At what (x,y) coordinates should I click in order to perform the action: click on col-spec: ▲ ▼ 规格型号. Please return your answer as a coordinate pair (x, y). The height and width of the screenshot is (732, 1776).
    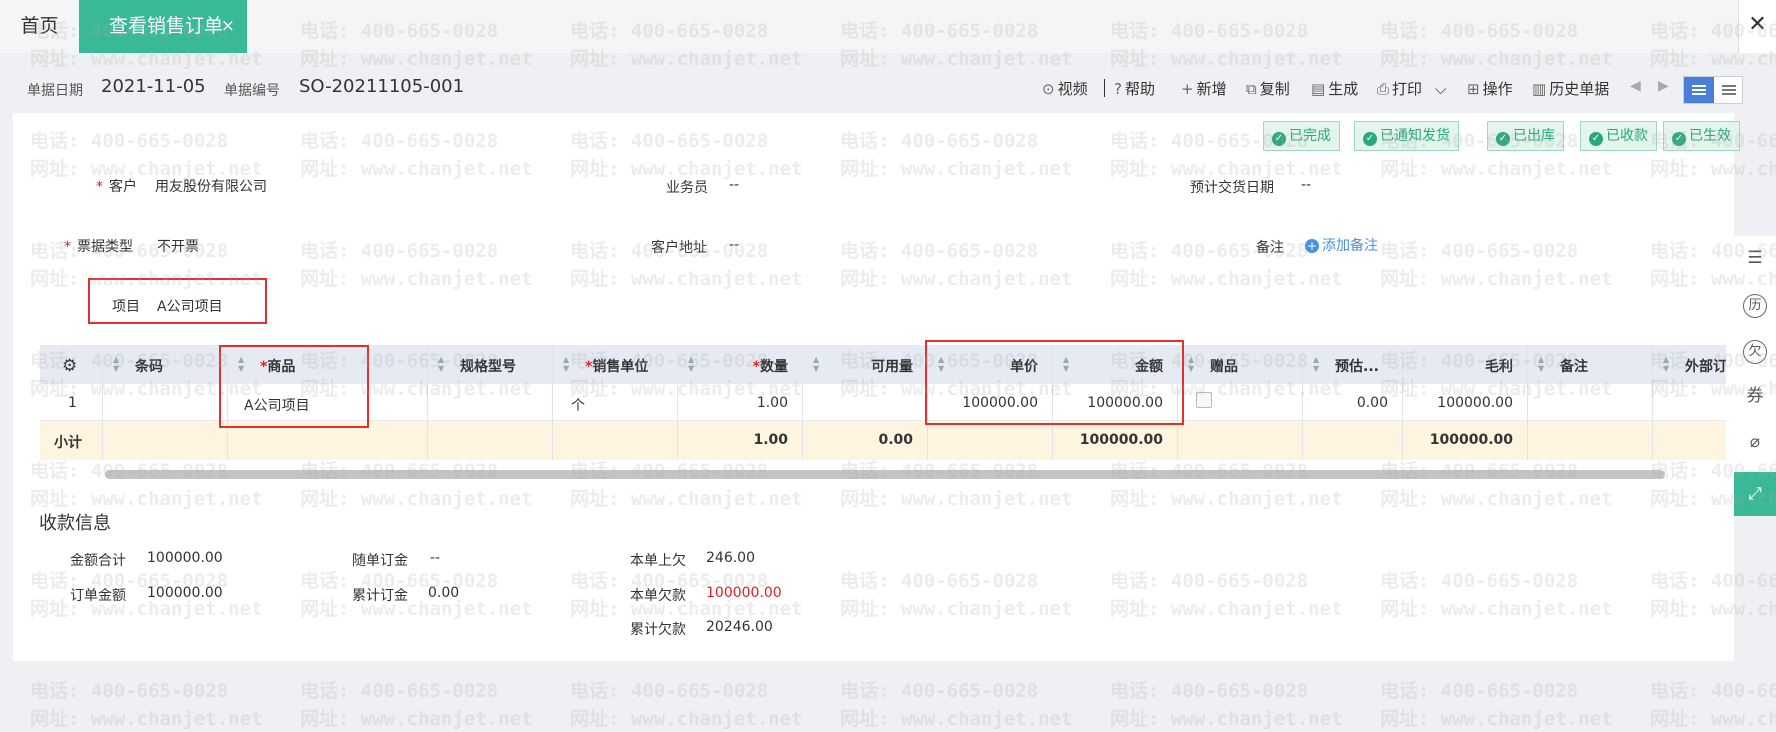
    Looking at the image, I should click on (490, 364).